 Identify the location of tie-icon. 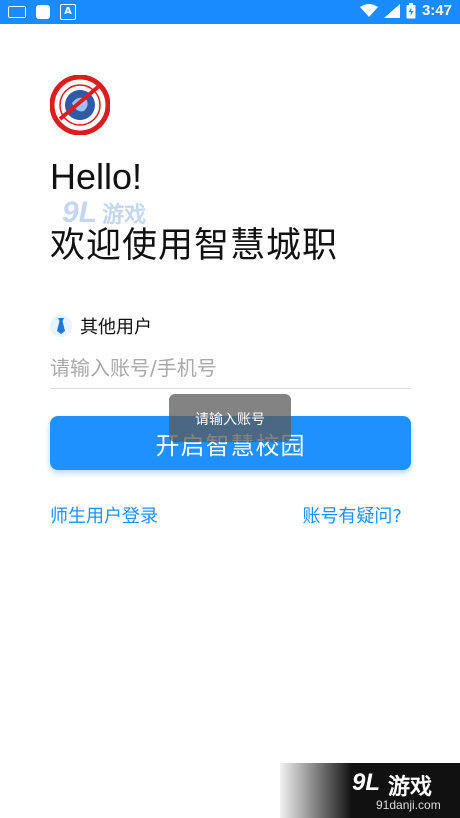
(61, 326).